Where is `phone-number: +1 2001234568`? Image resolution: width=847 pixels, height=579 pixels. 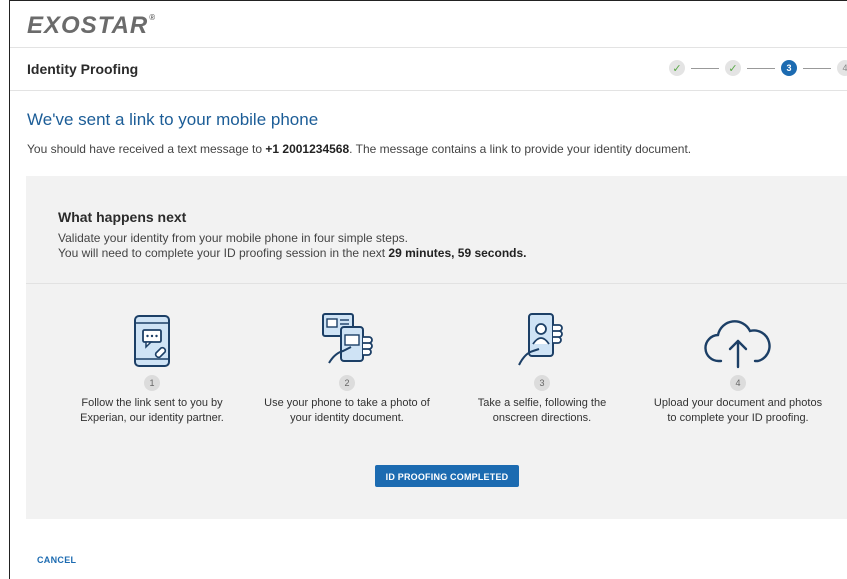
phone-number: +1 2001234568 is located at coordinates (307, 149).